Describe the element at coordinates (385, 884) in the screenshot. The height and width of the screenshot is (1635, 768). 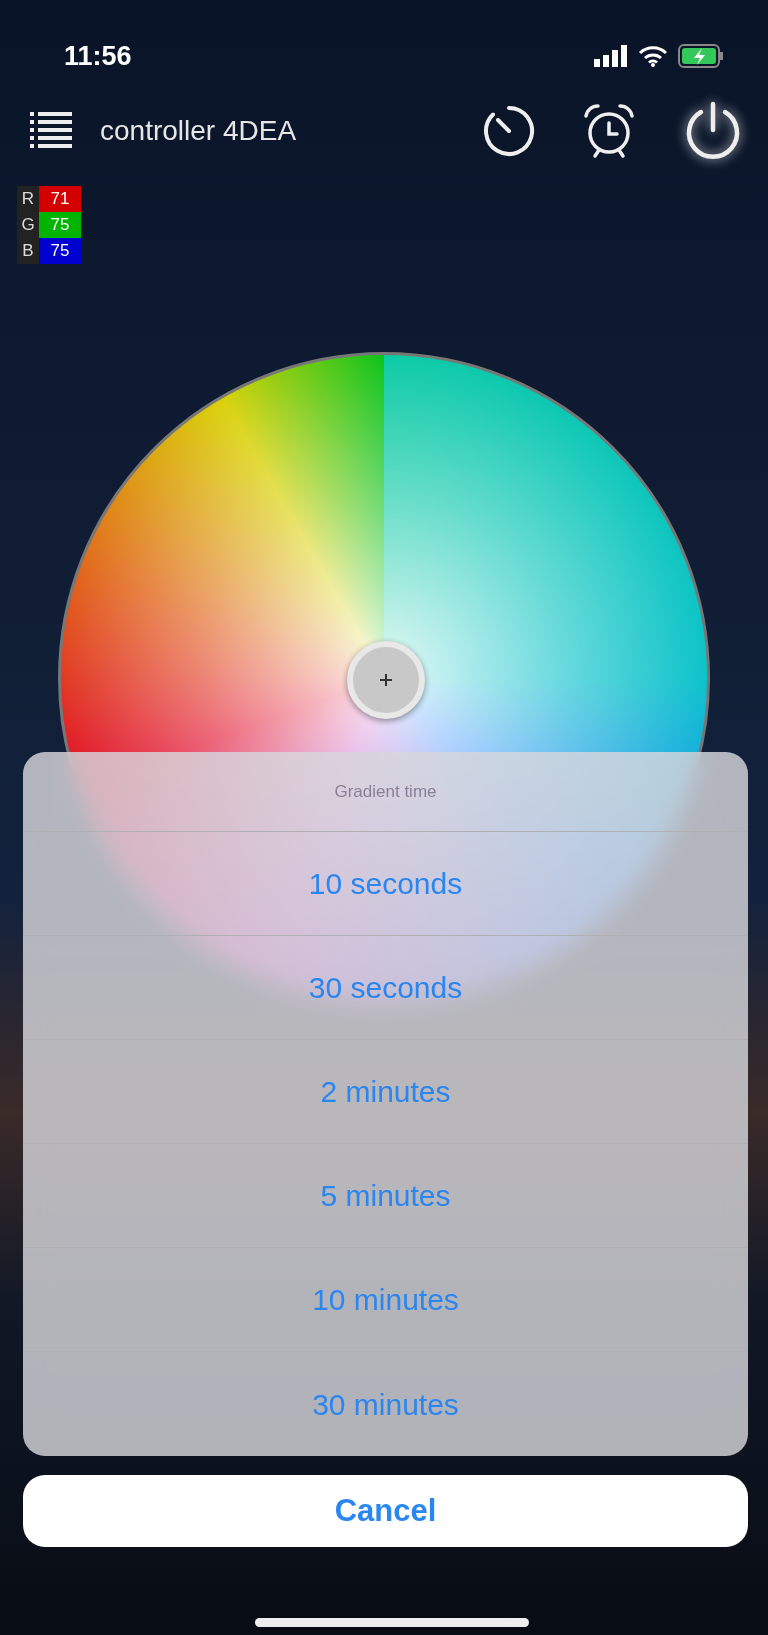
I see `sheet-option: 10 seconds` at that location.